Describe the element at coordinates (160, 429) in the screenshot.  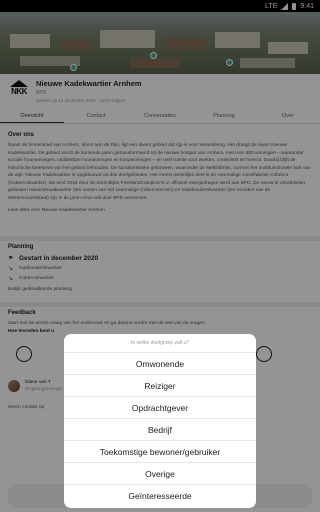
I see `option-bedrijf: Bedrijf` at that location.